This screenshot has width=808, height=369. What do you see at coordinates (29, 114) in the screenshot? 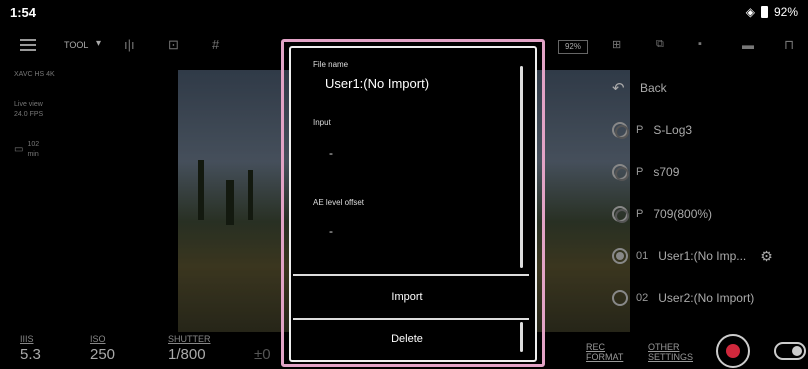
I see `fps-label: 24.0 FPS` at bounding box center [29, 114].